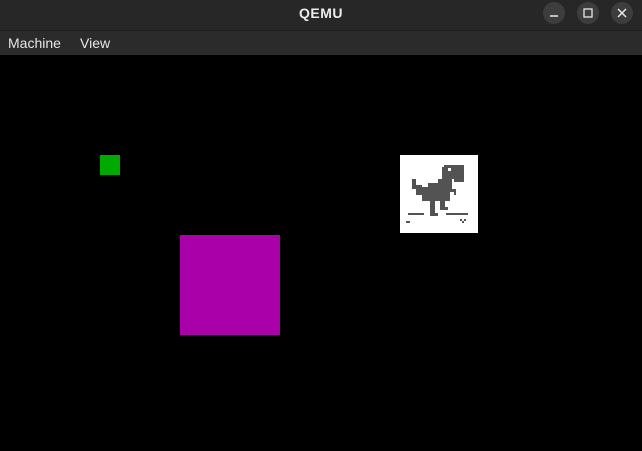 The height and width of the screenshot is (451, 642). I want to click on magenta-square, so click(230, 285).